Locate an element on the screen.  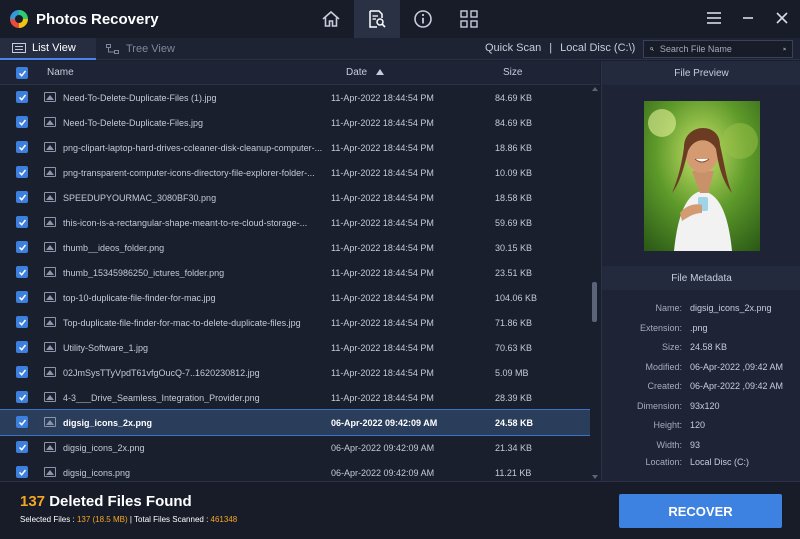
file-size: 104.06 KB is located at coordinates (516, 298).